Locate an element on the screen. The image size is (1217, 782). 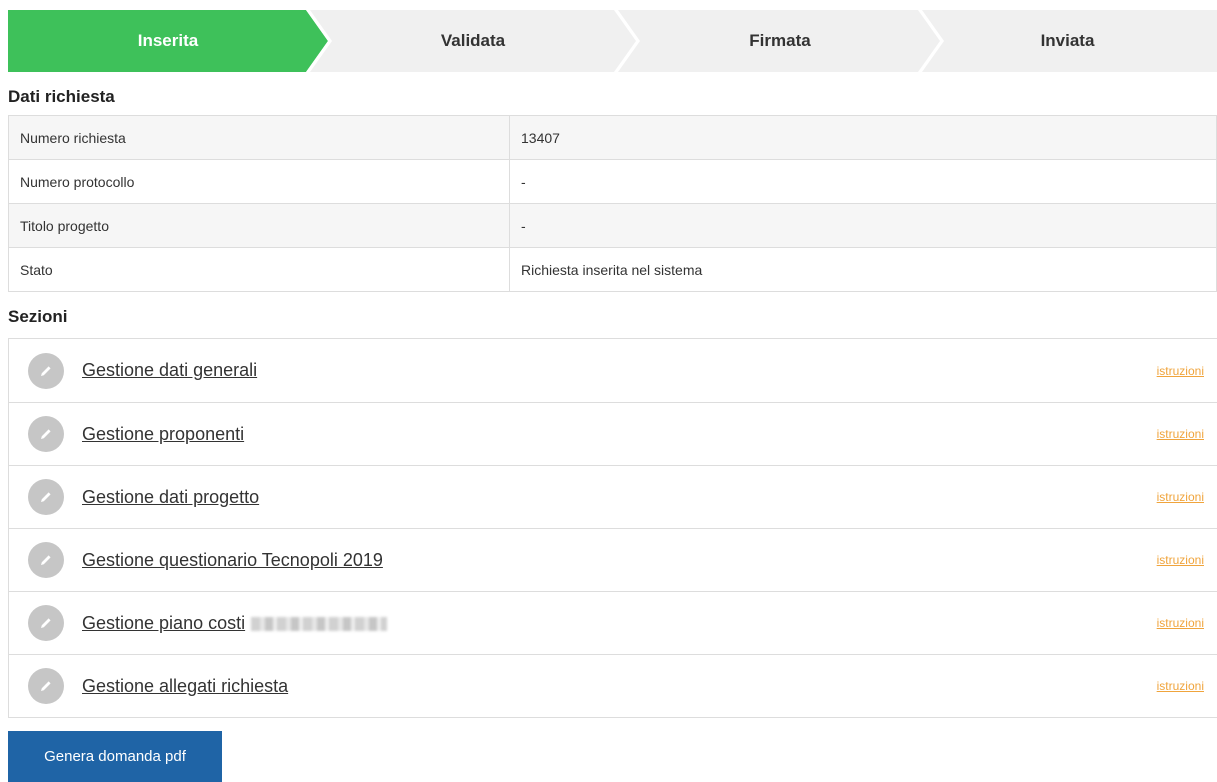
step-label: Inviata is located at coordinates (1067, 40).